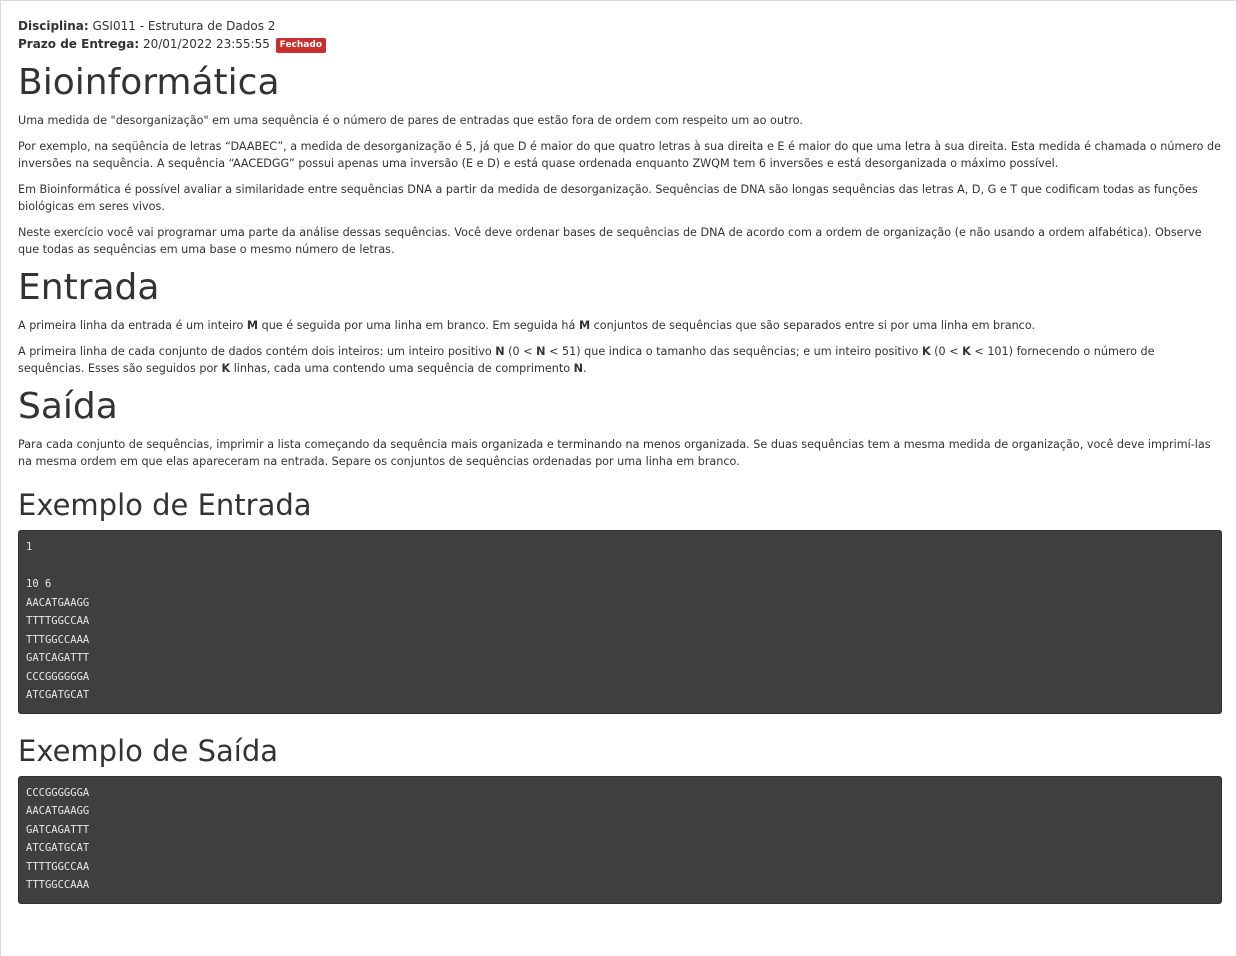 The height and width of the screenshot is (956, 1236). I want to click on exemplo-entrada-heading: Exemplo de Entrada, so click(165, 505).